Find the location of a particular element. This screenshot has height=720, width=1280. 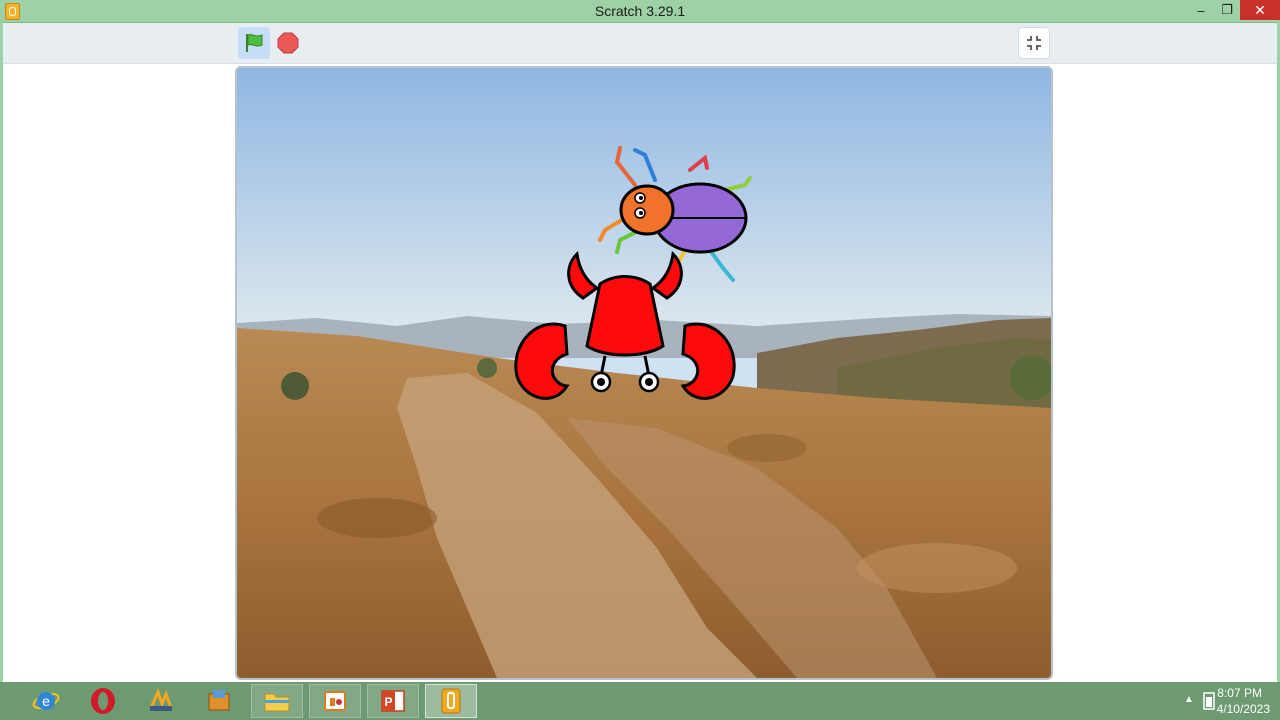

window-border-left is located at coordinates (1, 352).